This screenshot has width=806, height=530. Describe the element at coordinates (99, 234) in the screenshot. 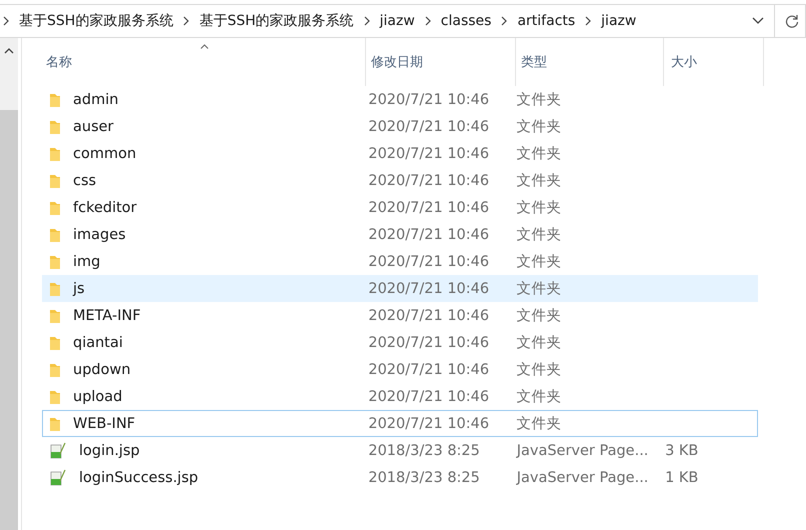

I see `file-name: images` at that location.